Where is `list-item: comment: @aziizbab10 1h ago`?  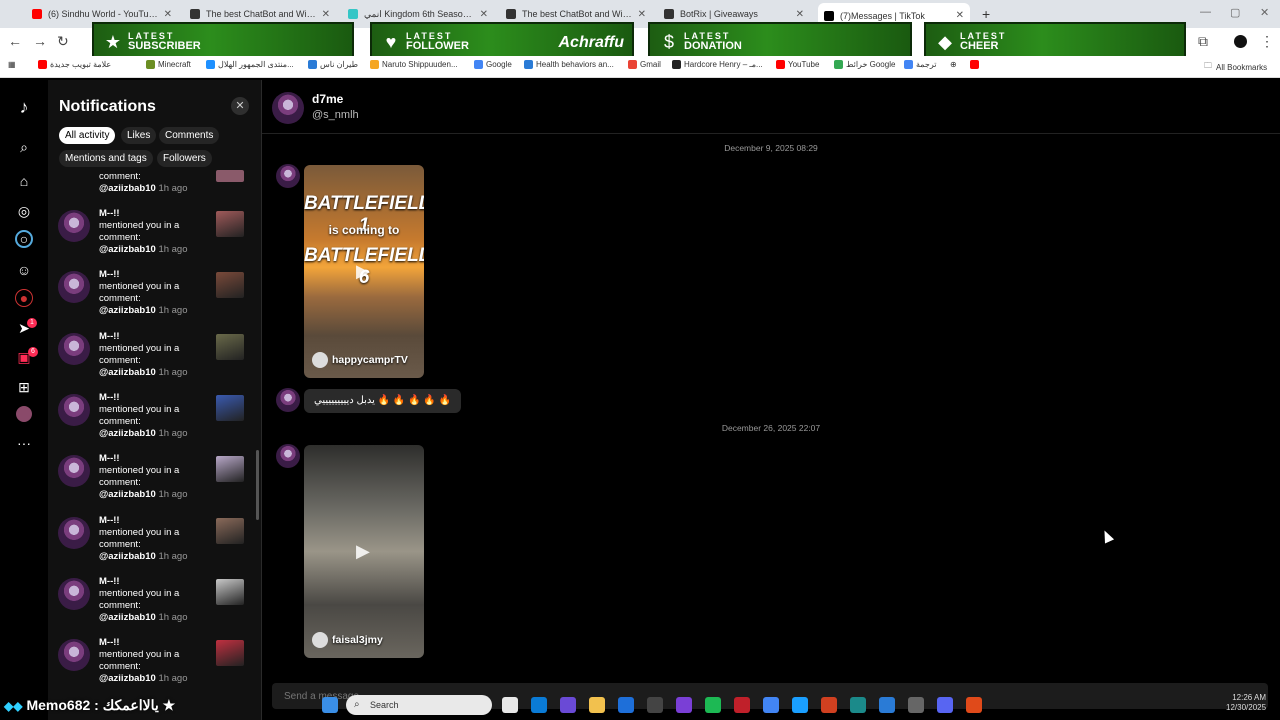
list-item: comment: @aziizbab10 1h ago is located at coordinates (153, 185).